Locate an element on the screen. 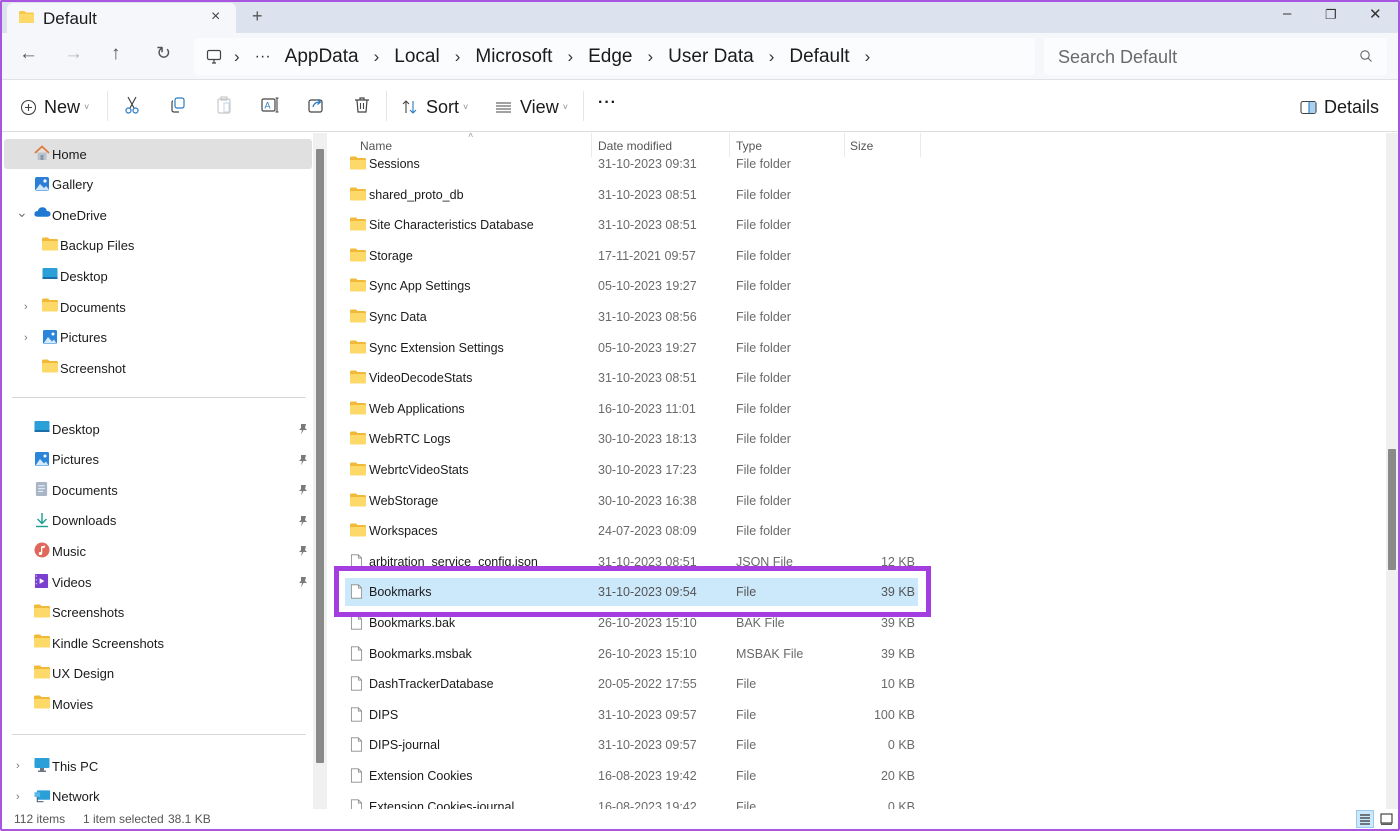 This screenshot has height=831, width=1400. file-list-scrollbar-thumb is located at coordinates (1392, 509).